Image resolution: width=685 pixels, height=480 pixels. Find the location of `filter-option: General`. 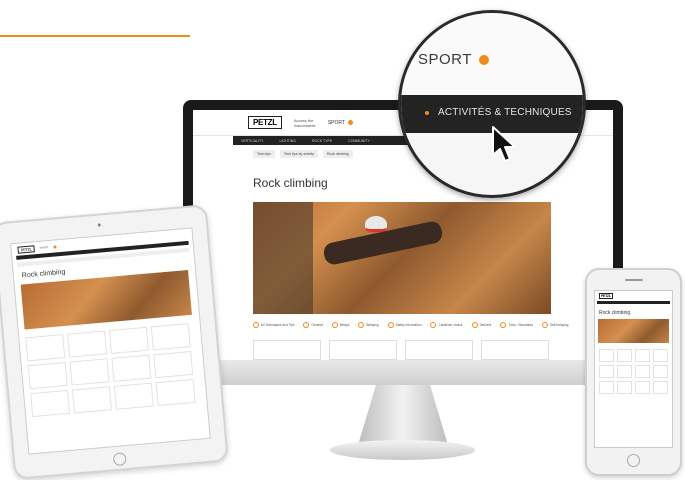

filter-option: General is located at coordinates (312, 325).